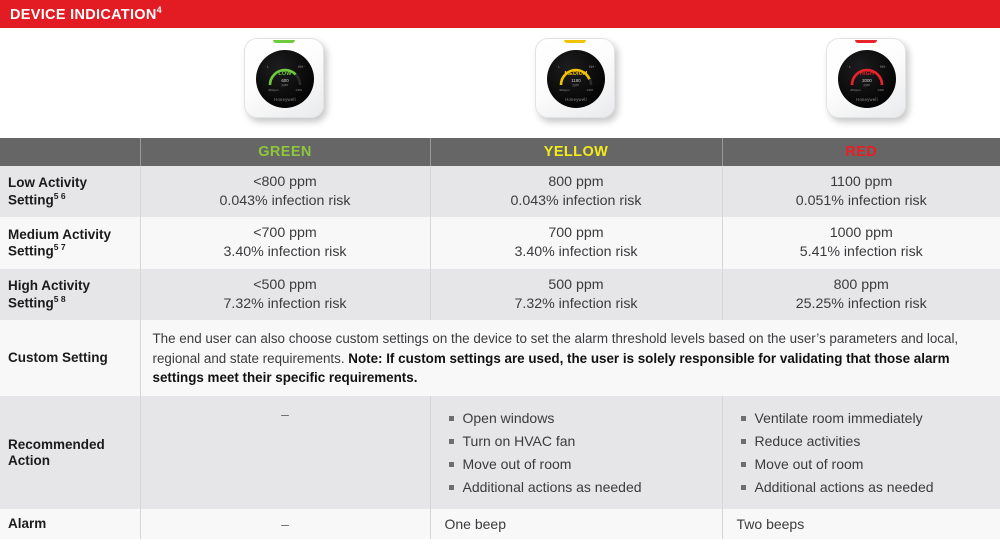 Image resolution: width=1000 pixels, height=545 pixels. Describe the element at coordinates (159, 10) in the screenshot. I see `banner-footnote: 4` at that location.